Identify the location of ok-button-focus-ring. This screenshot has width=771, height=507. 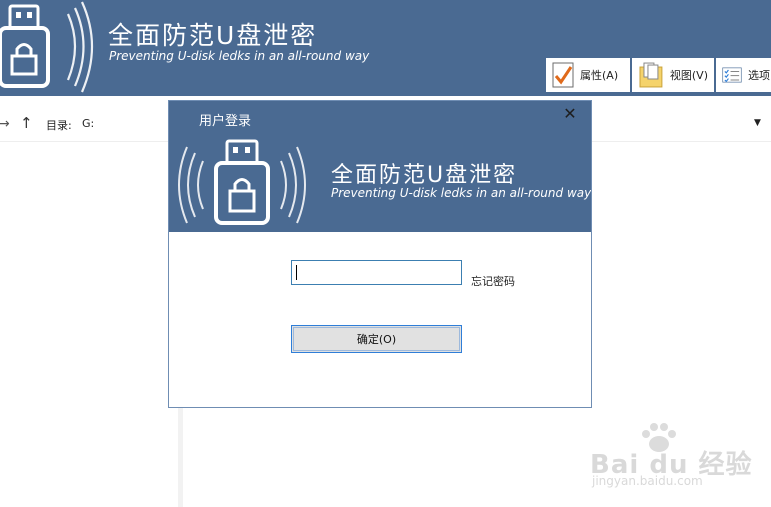
(376, 339).